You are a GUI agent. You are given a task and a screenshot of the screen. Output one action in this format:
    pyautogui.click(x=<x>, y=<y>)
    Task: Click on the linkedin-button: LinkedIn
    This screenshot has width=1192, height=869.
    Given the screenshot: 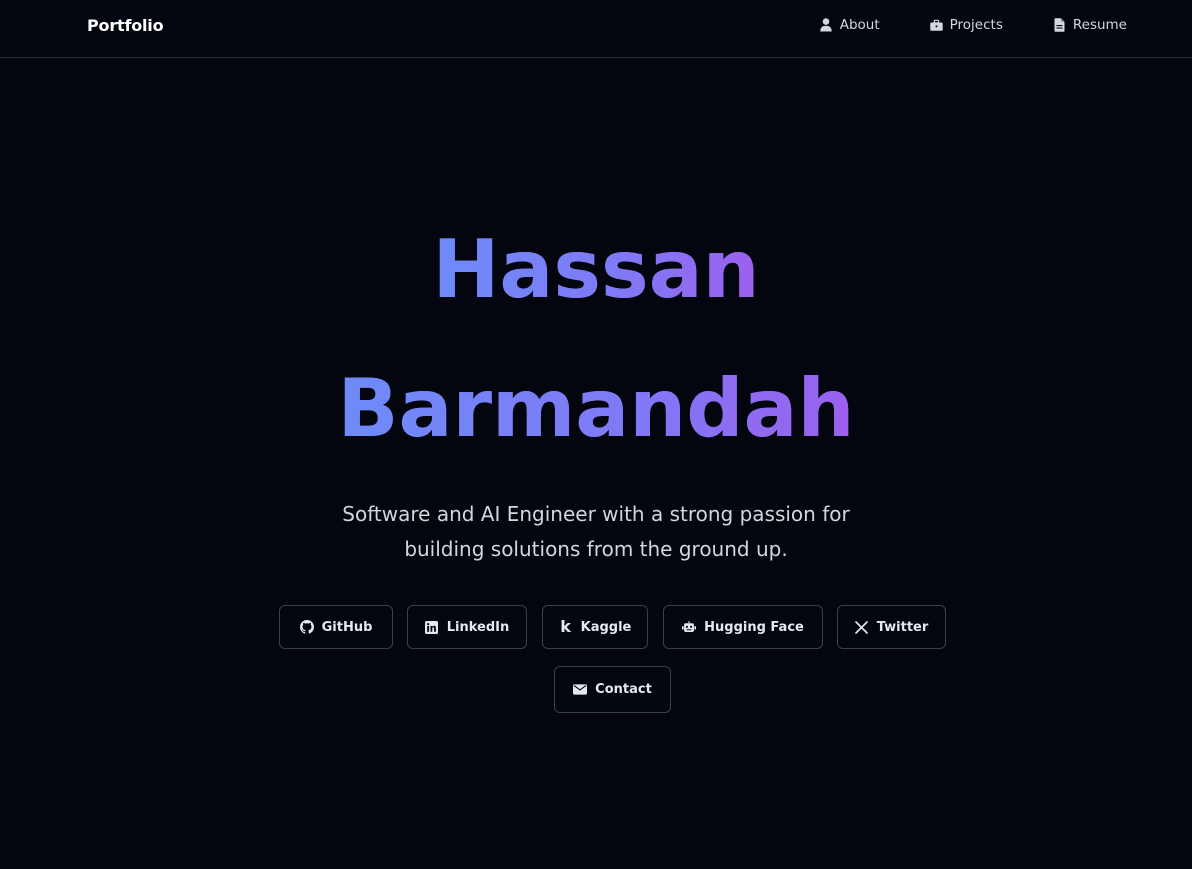 What is the action you would take?
    pyautogui.click(x=467, y=627)
    